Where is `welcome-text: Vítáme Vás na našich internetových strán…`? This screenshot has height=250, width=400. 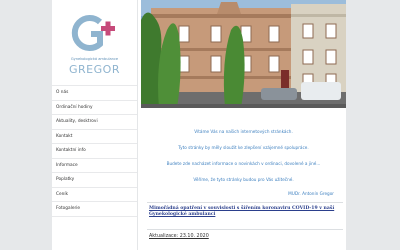 welcome-text: Vítáme Vás na našich internetových strán… is located at coordinates (243, 156).